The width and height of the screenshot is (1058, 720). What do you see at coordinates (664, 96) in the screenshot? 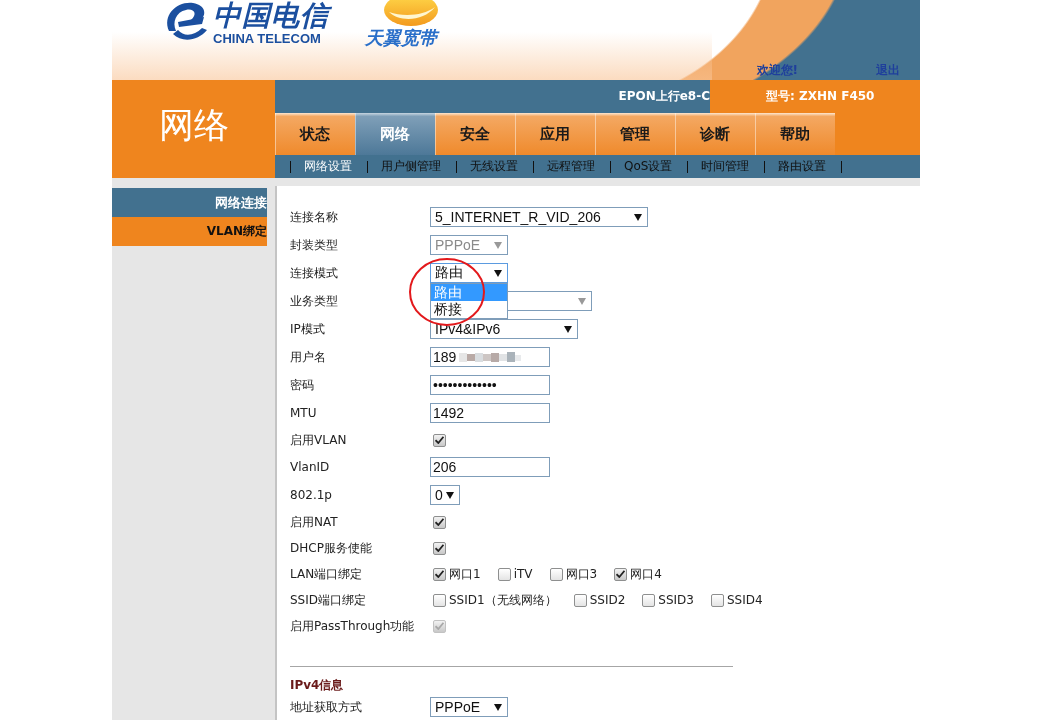
I see `device-type-text: EPON上行e8-C` at bounding box center [664, 96].